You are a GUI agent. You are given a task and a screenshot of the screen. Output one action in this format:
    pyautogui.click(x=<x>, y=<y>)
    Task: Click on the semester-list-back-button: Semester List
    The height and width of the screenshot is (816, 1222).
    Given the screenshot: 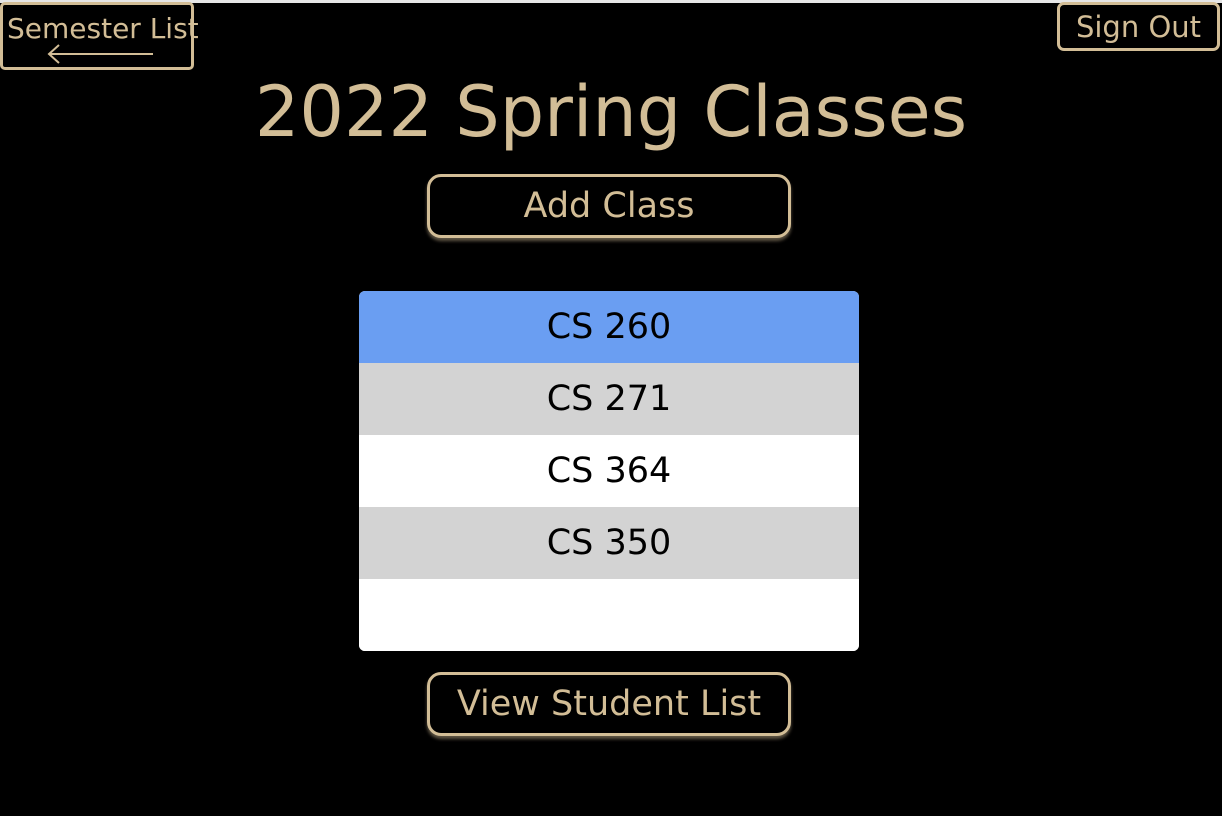 What is the action you would take?
    pyautogui.click(x=99, y=36)
    